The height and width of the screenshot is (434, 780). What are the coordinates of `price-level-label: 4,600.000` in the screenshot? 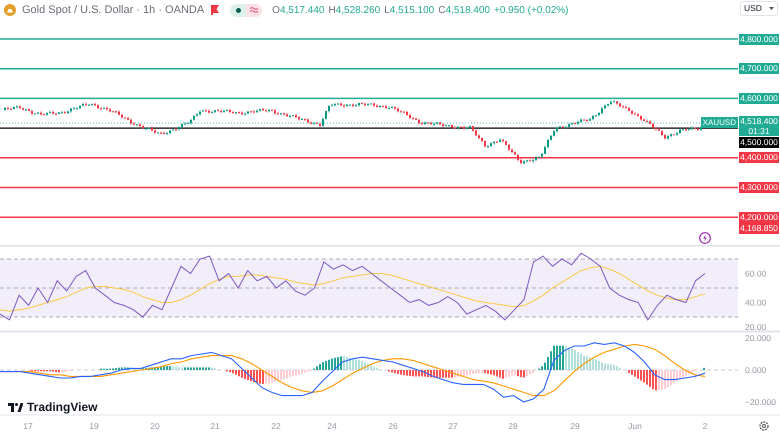 It's located at (759, 98).